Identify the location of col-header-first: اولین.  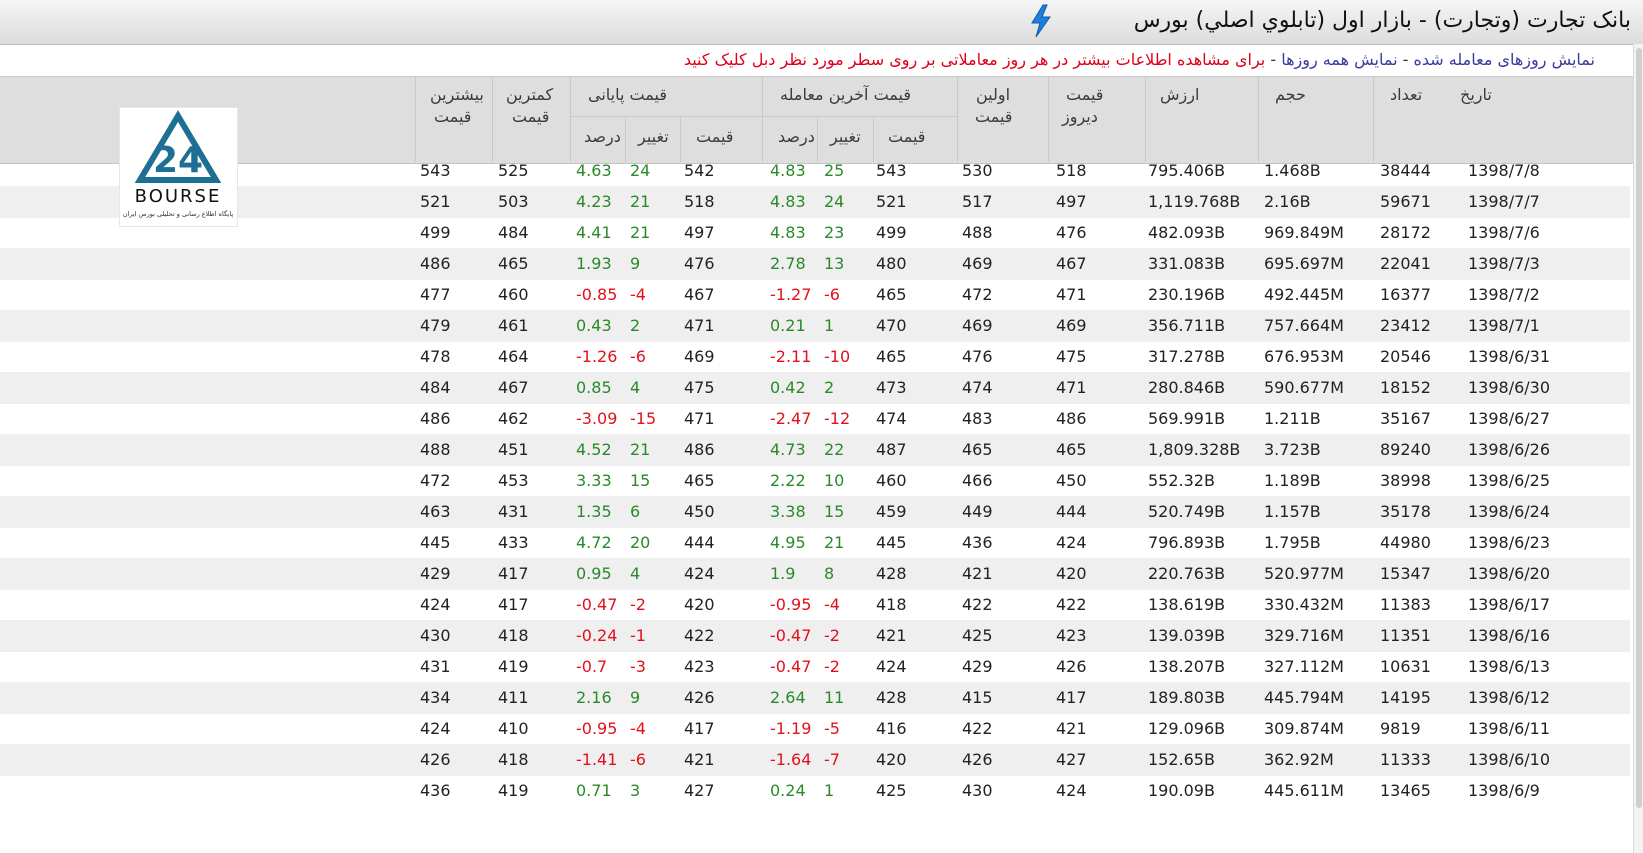
(993, 95).